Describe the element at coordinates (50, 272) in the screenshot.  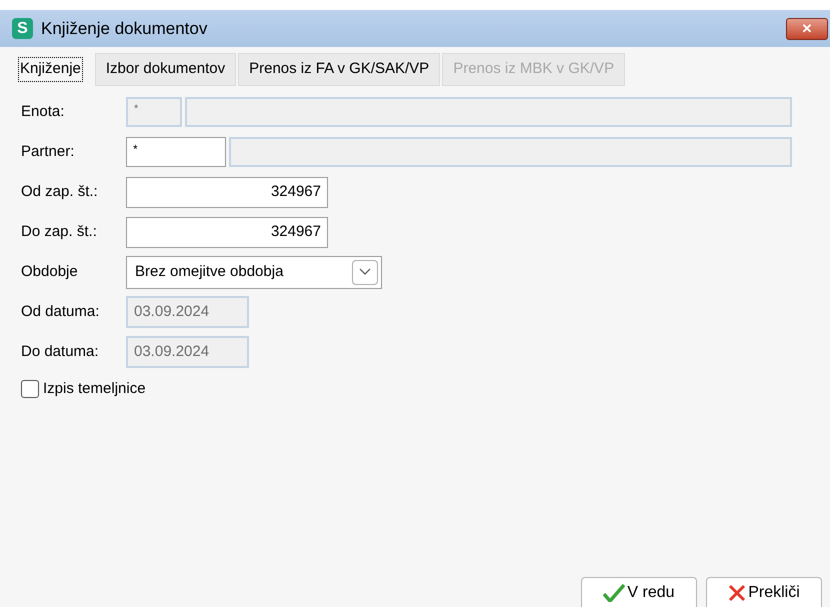
I see `field-label: Obdobje` at that location.